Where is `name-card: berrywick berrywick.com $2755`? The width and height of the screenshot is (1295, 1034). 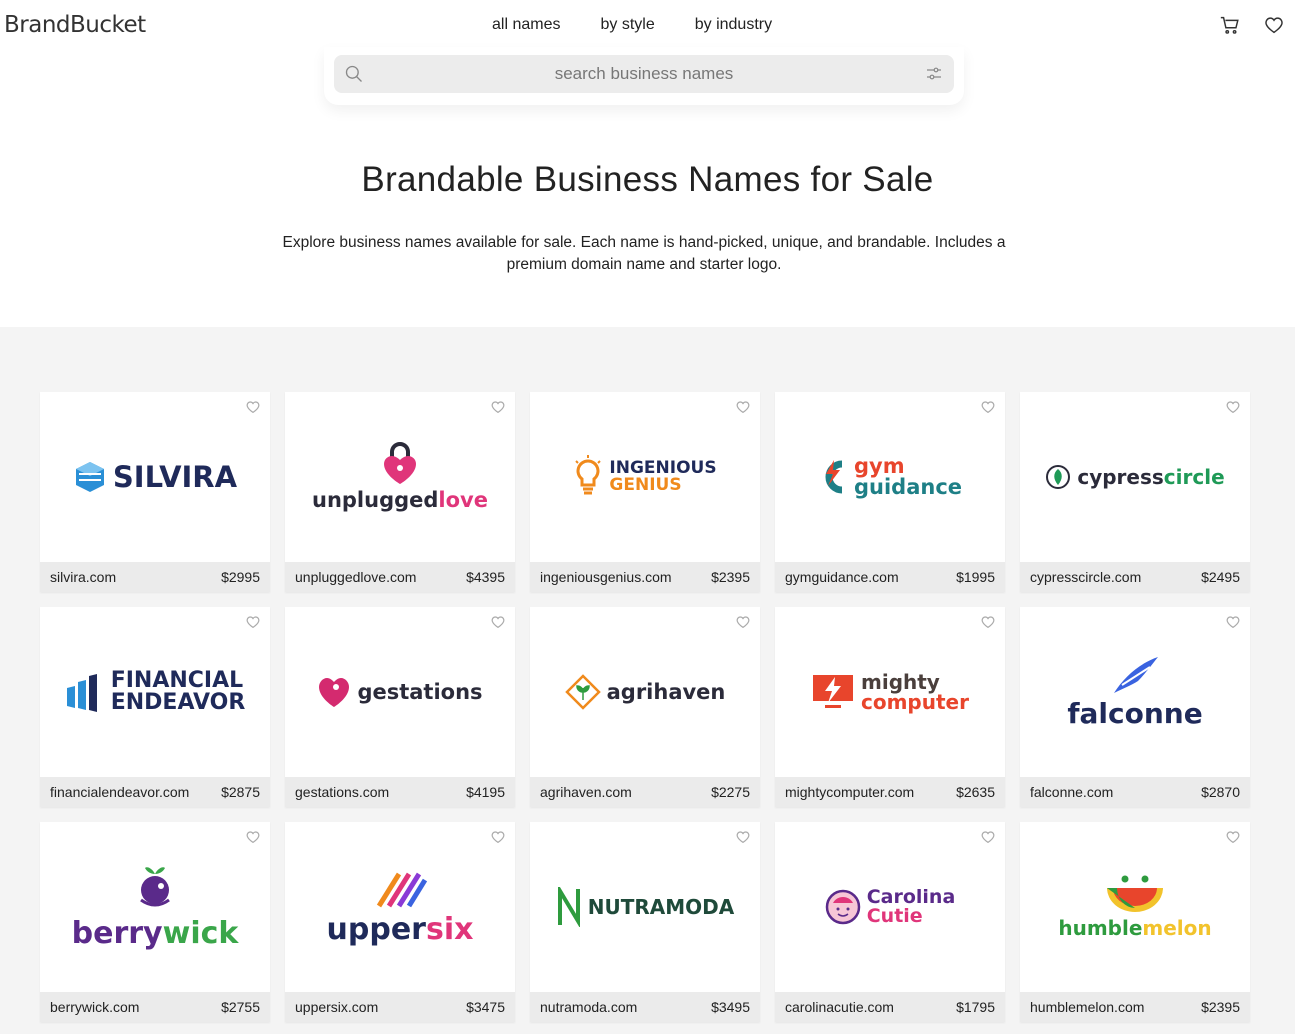 name-card: berrywick berrywick.com $2755 is located at coordinates (155, 922).